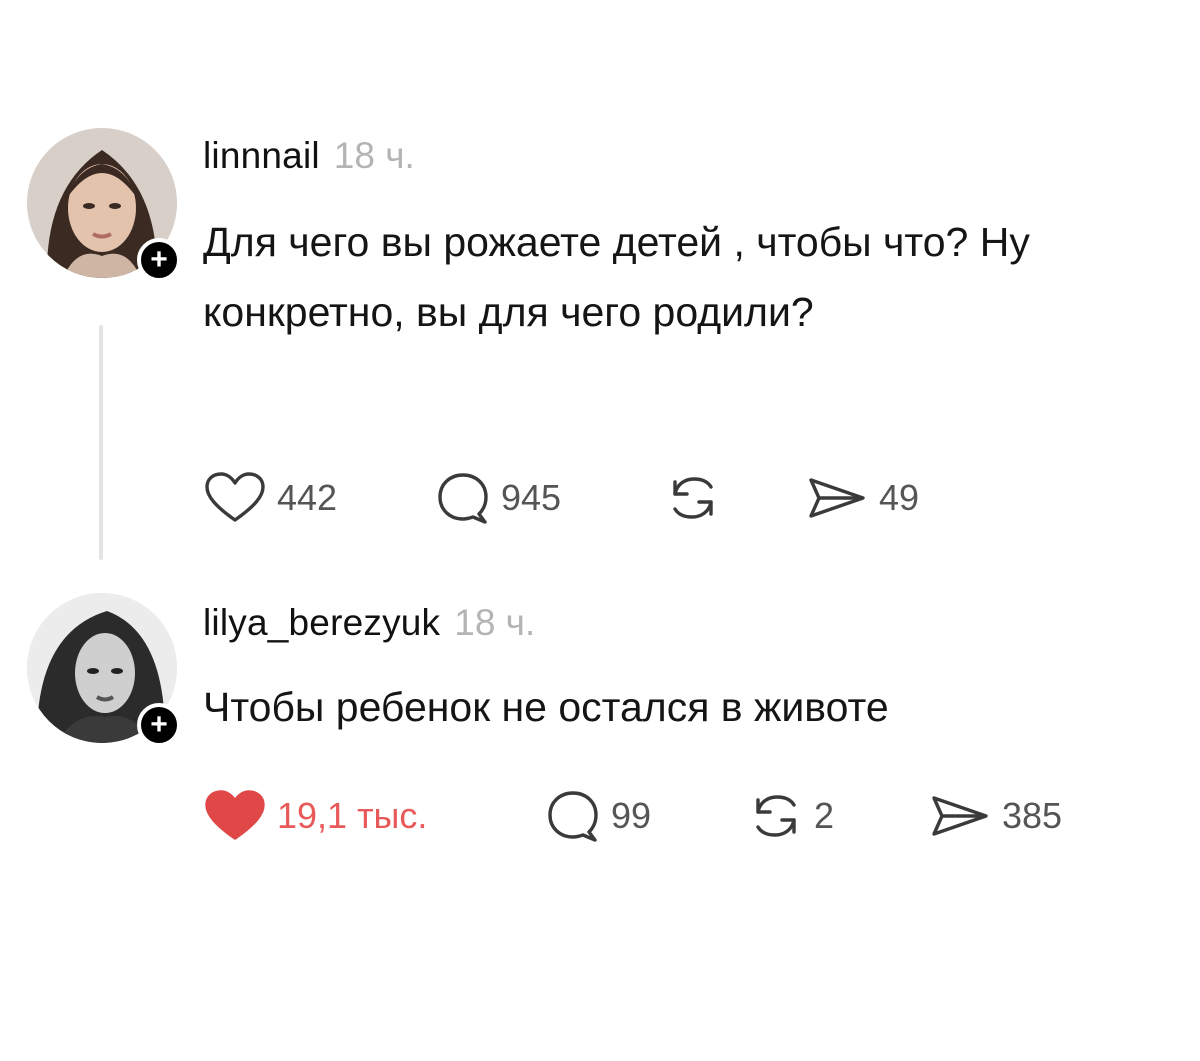 Image resolution: width=1200 pixels, height=1061 pixels. I want to click on post-header: linnnail 18 ч., so click(309, 156).